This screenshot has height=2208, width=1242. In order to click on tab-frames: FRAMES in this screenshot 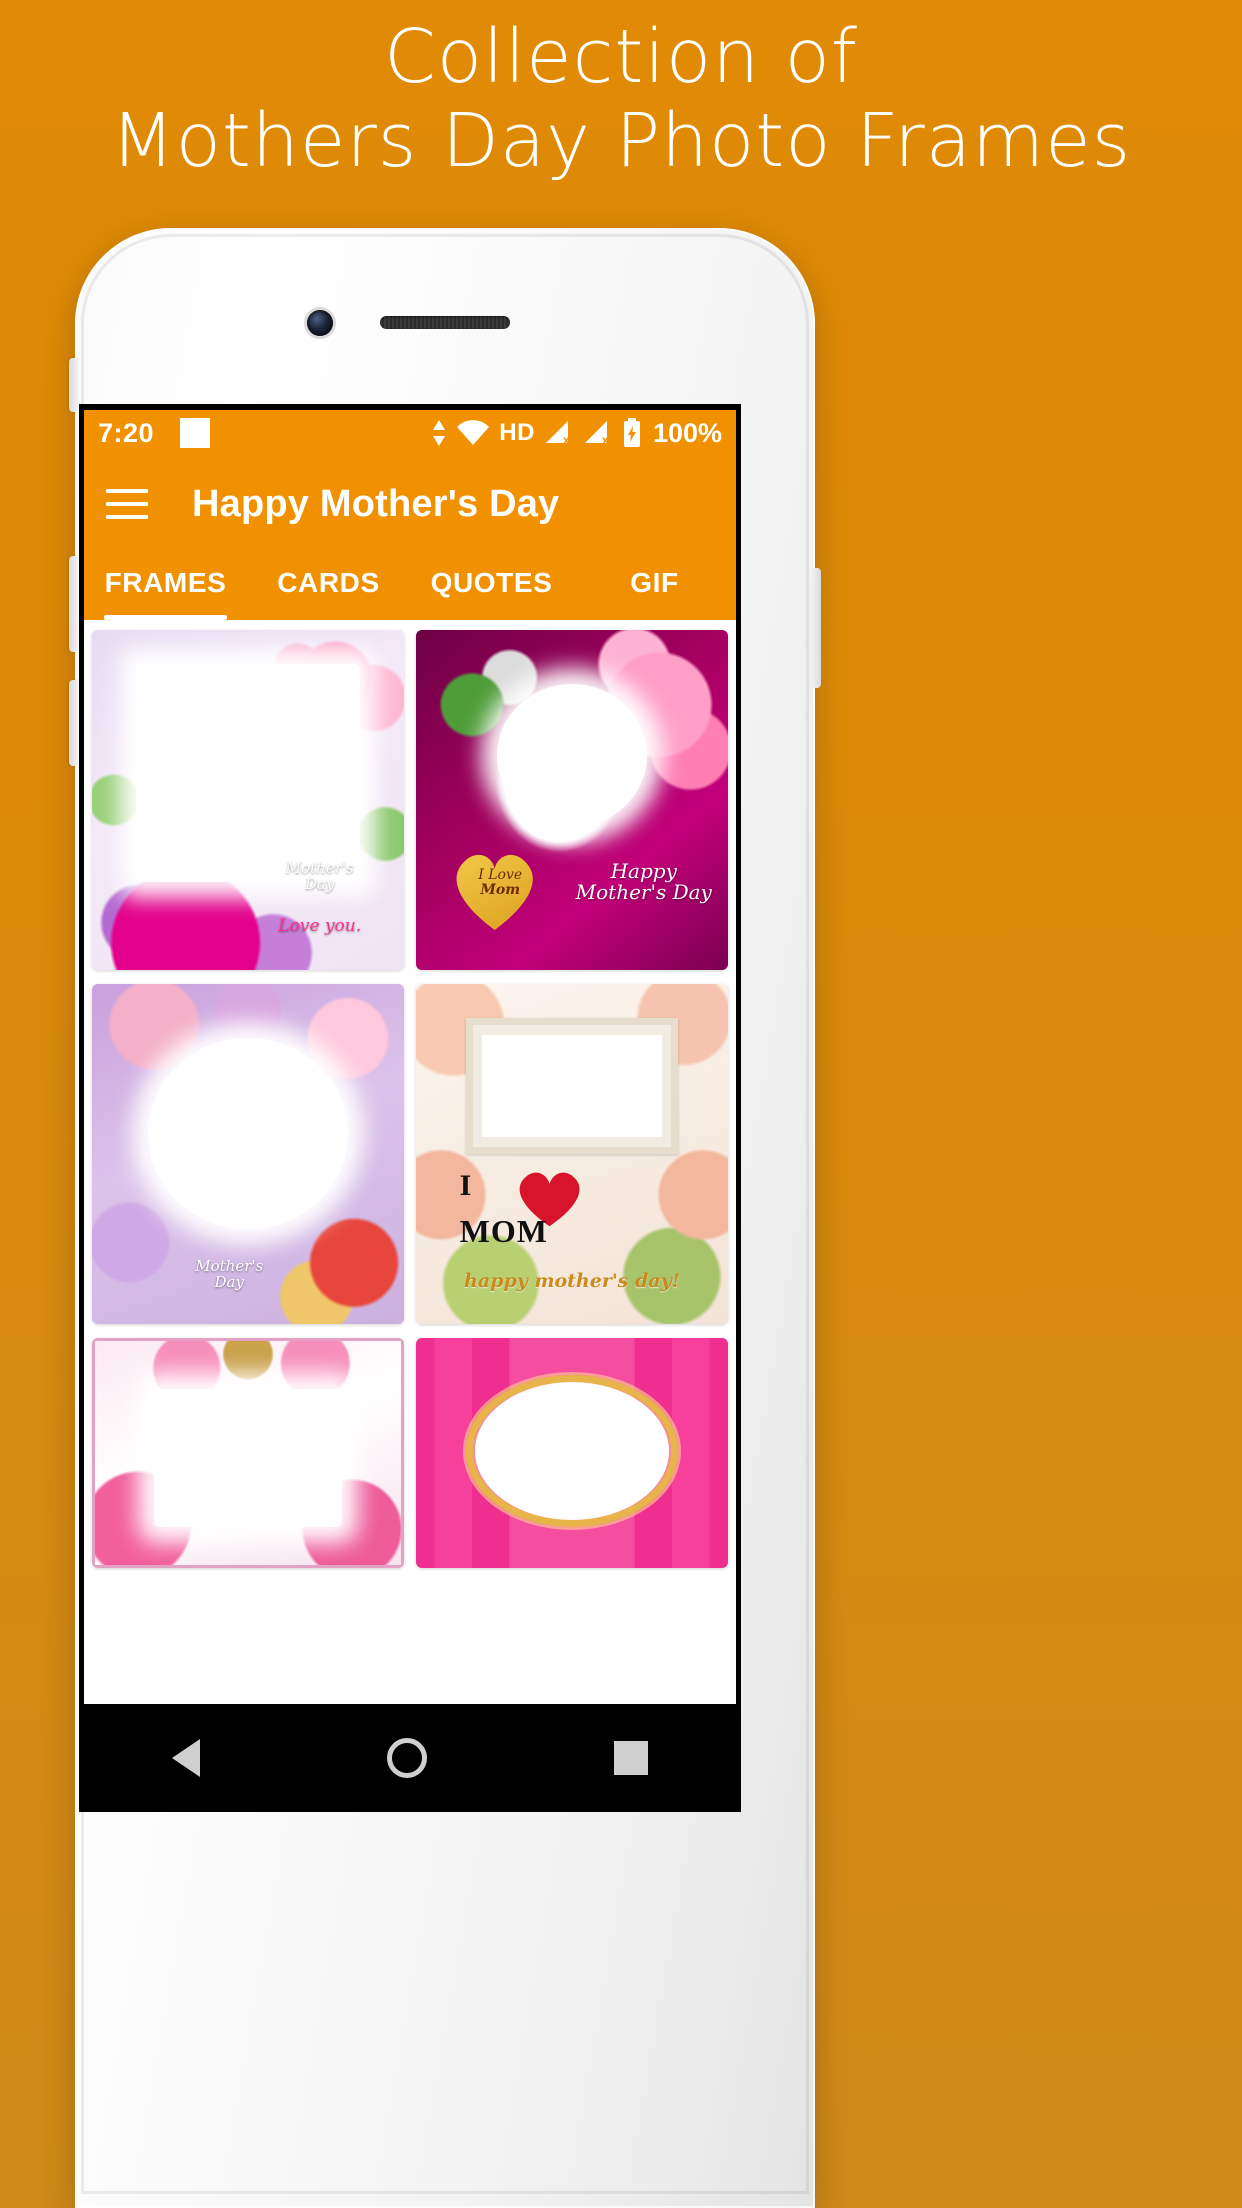, I will do `click(165, 586)`.